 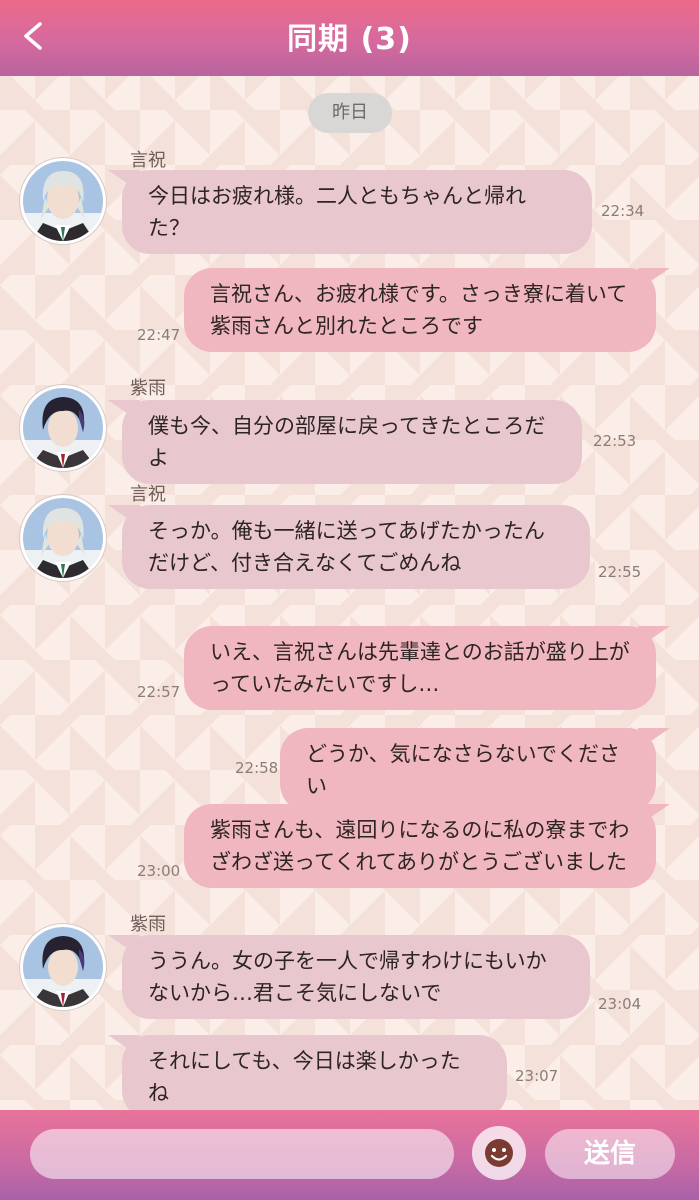 I want to click on message-time: 22:47, so click(x=159, y=335).